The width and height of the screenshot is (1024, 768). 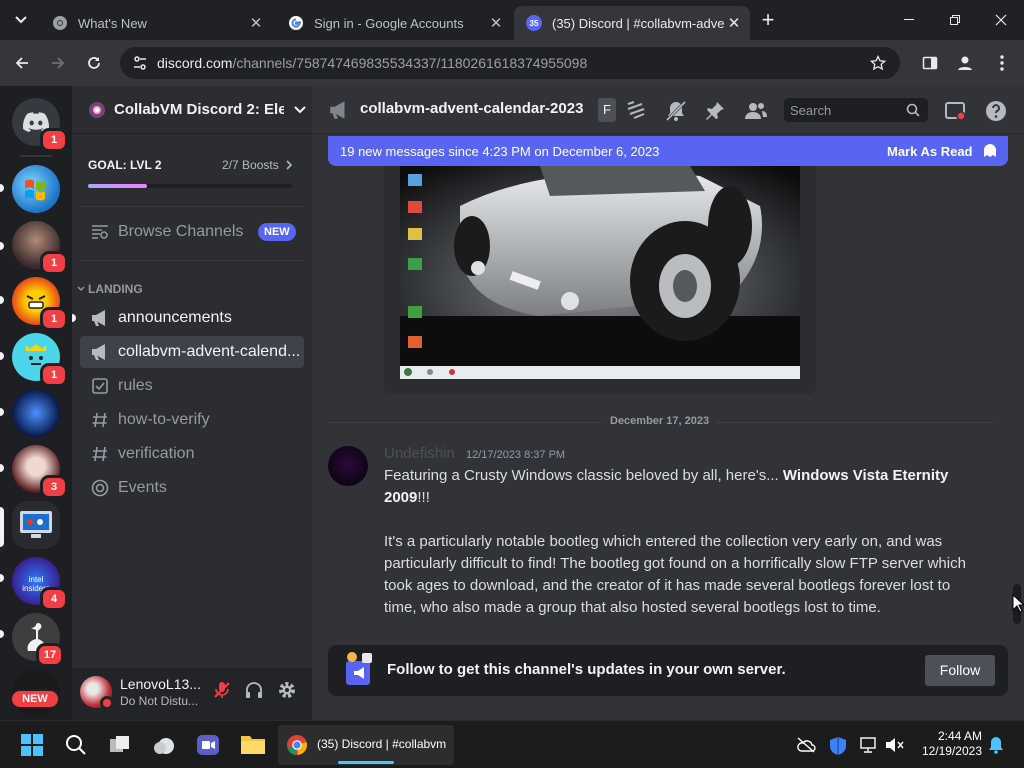 I want to click on server-icon-anime-girl: 3, so click(x=40, y=472).